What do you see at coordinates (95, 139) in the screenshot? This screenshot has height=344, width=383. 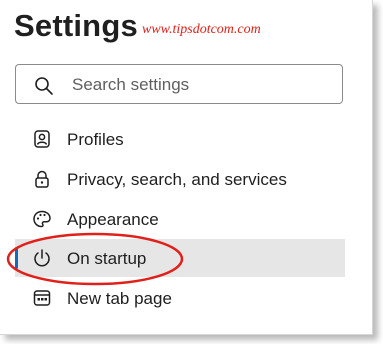 I see `nav-item-label: Profiles` at bounding box center [95, 139].